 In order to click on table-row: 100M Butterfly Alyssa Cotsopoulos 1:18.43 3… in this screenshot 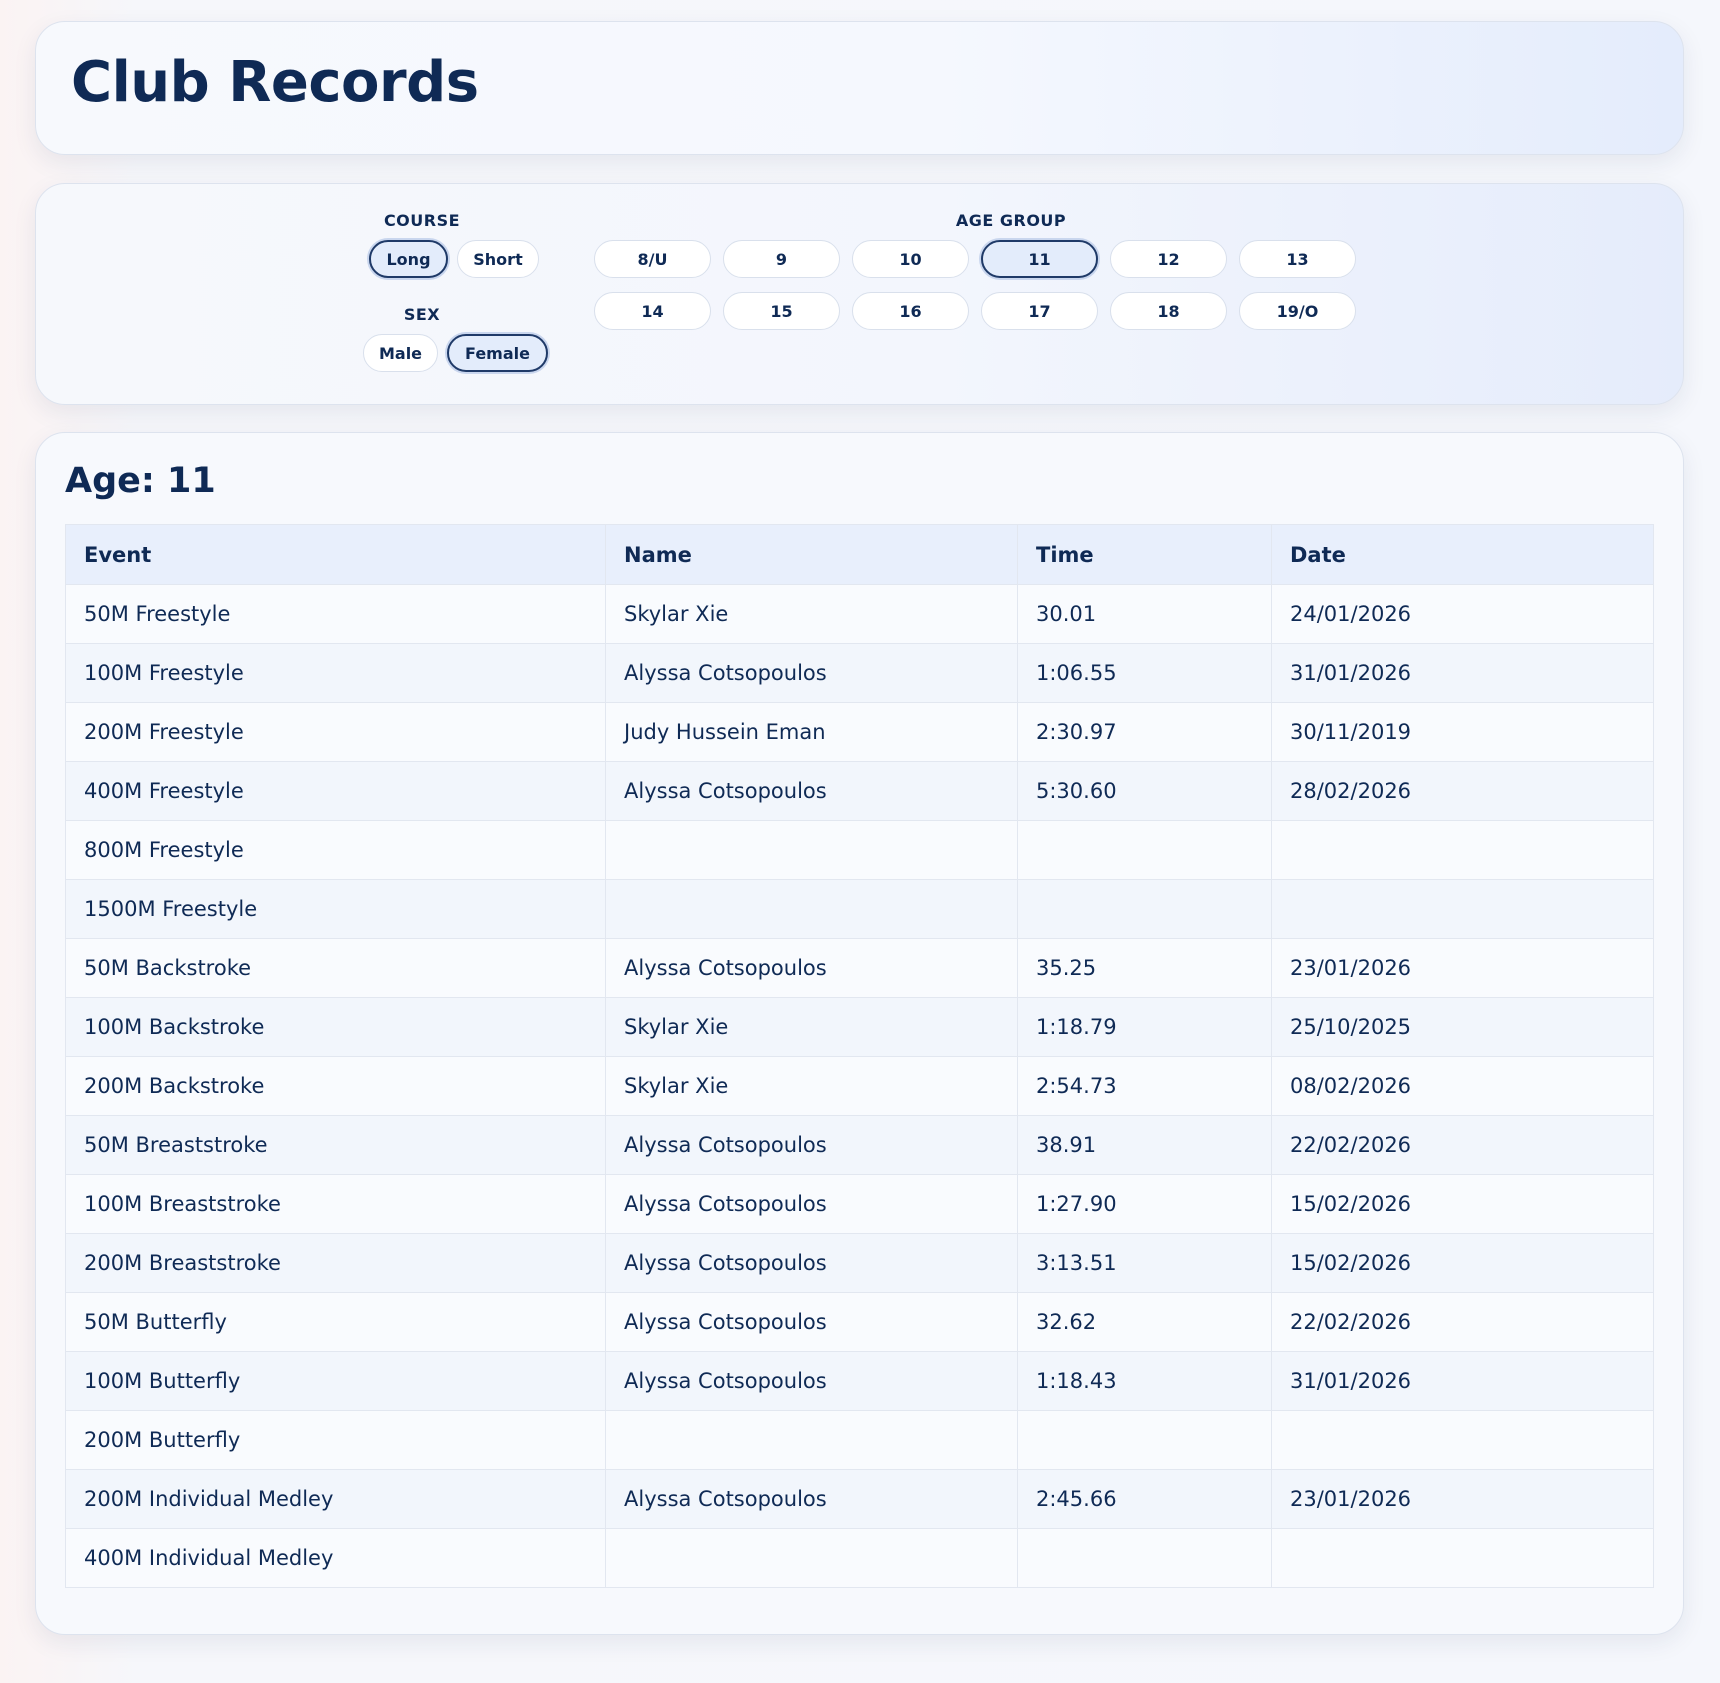, I will do `click(859, 1381)`.